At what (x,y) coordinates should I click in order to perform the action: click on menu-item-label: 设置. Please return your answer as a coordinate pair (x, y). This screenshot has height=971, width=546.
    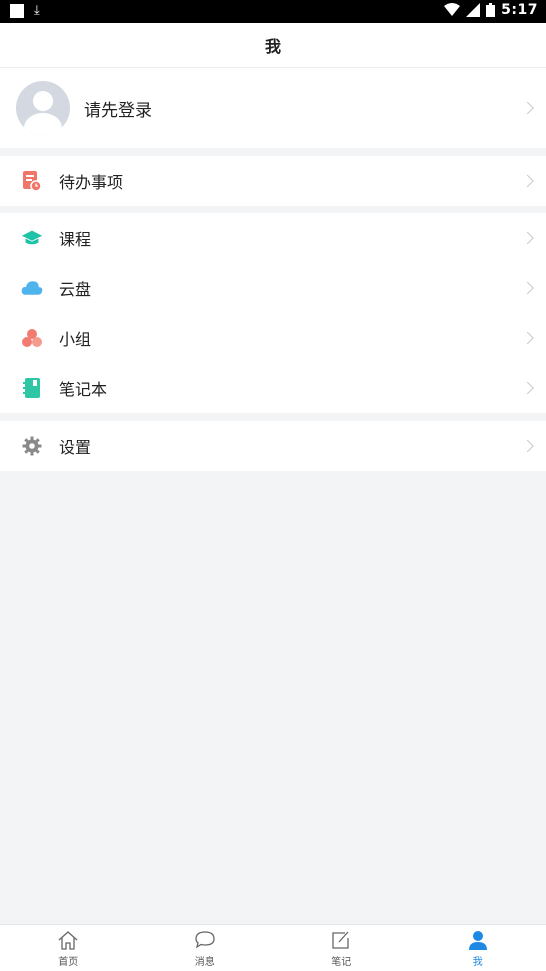
    Looking at the image, I should click on (75, 446).